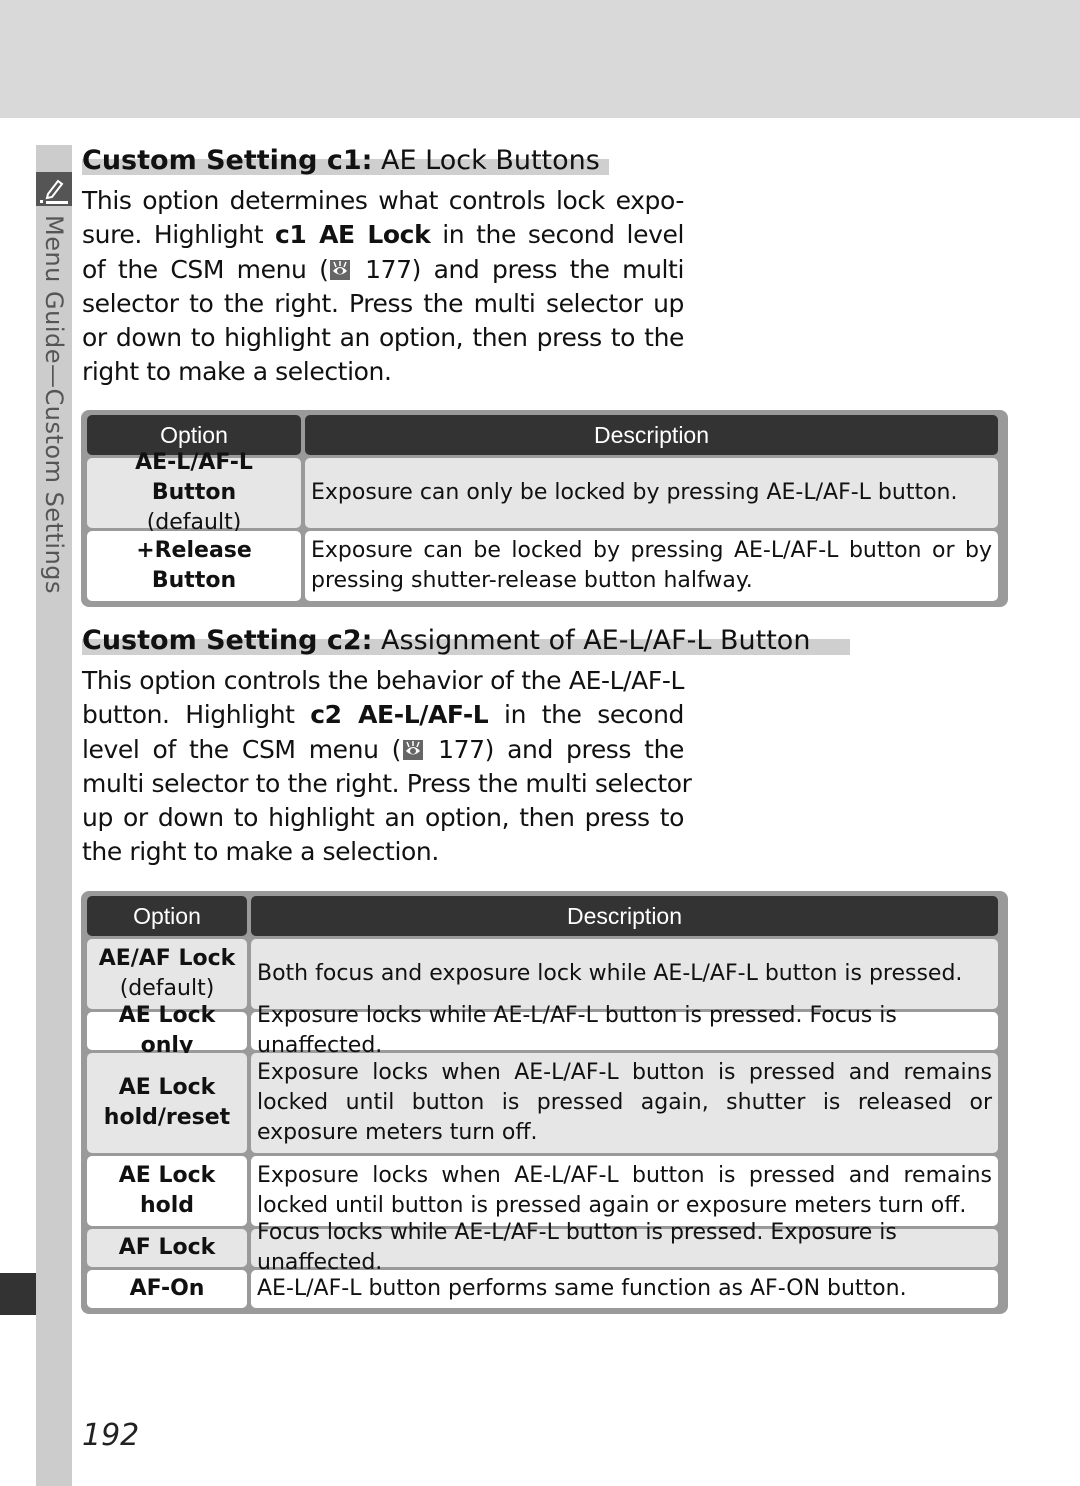 The width and height of the screenshot is (1080, 1486). Describe the element at coordinates (54, 189) in the screenshot. I see `pencil-icon` at that location.